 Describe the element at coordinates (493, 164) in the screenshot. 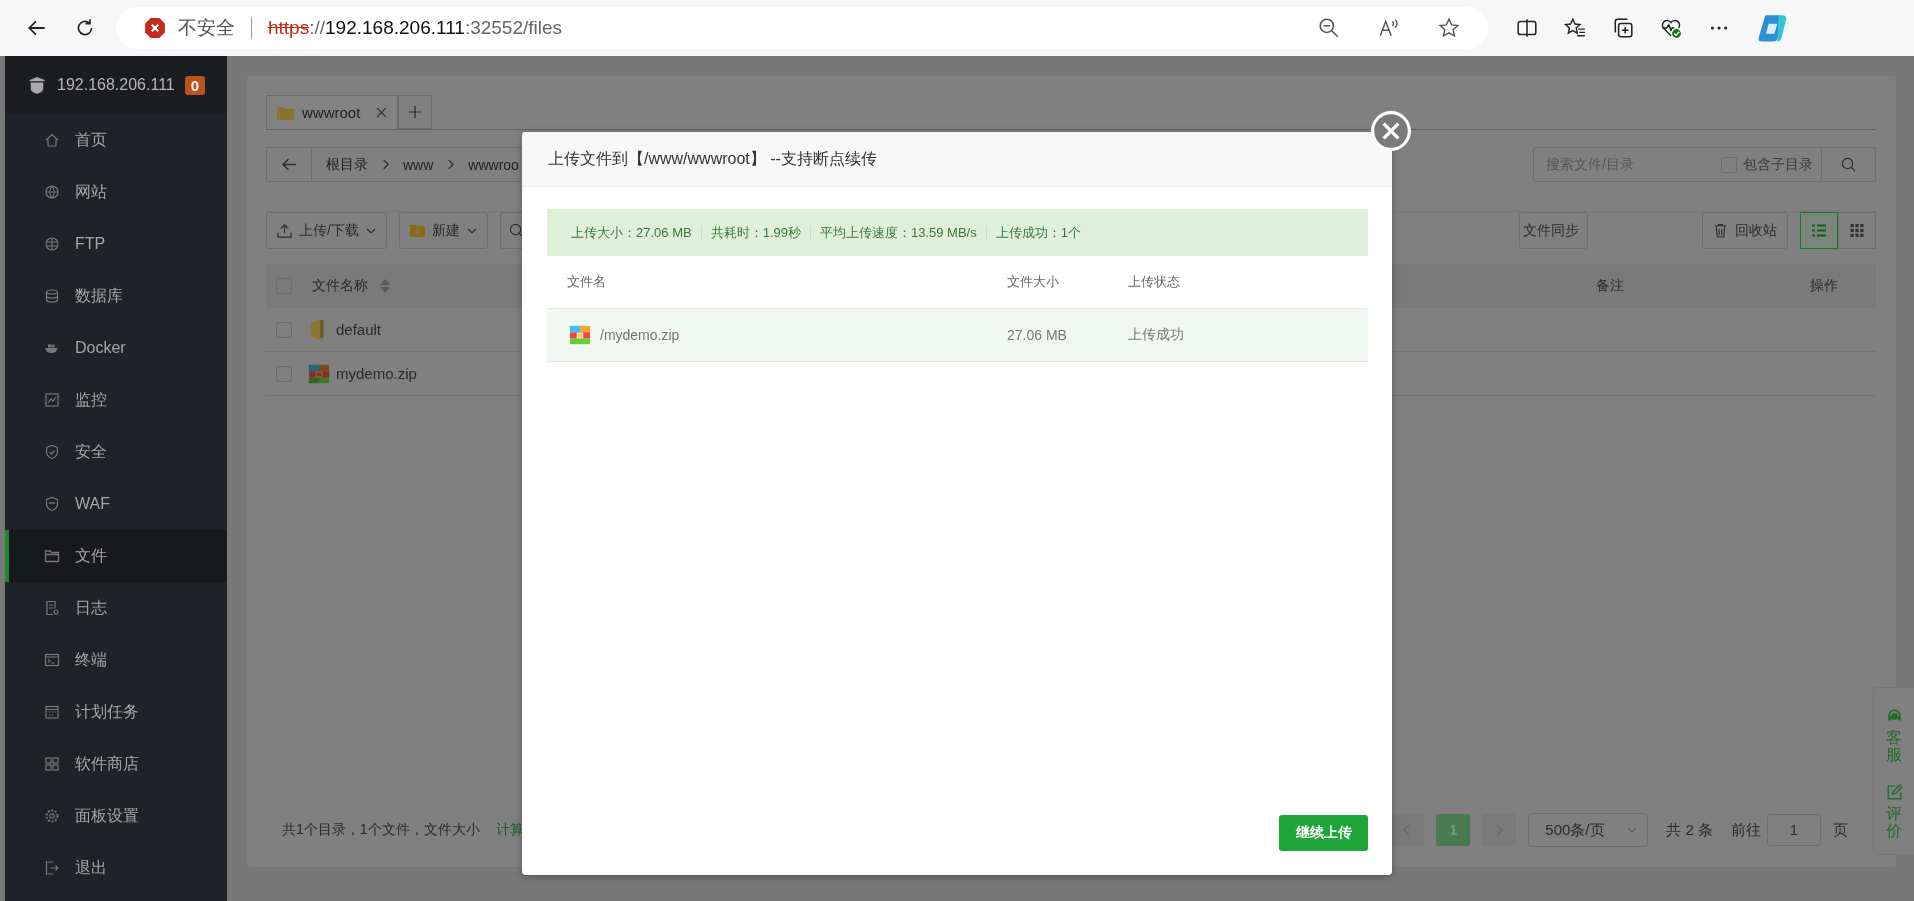

I see `path-segment: wwwroo` at that location.